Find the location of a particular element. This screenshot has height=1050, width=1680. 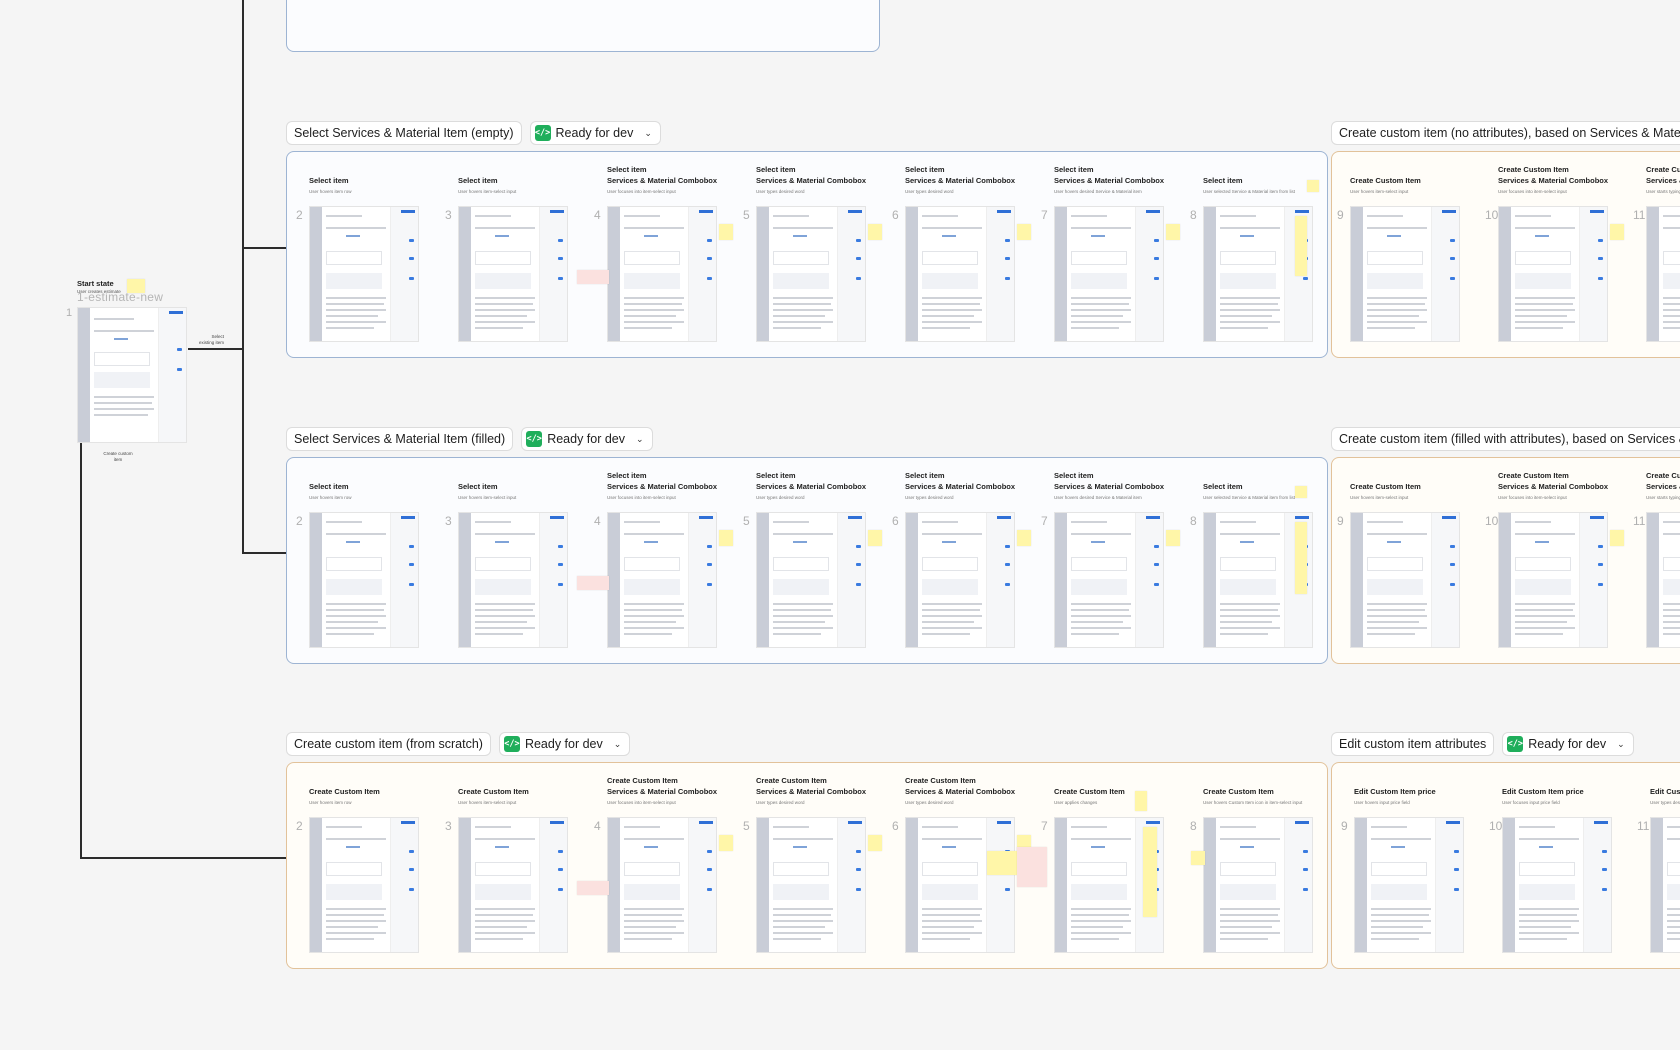

section-previous-flow is located at coordinates (583, 26).